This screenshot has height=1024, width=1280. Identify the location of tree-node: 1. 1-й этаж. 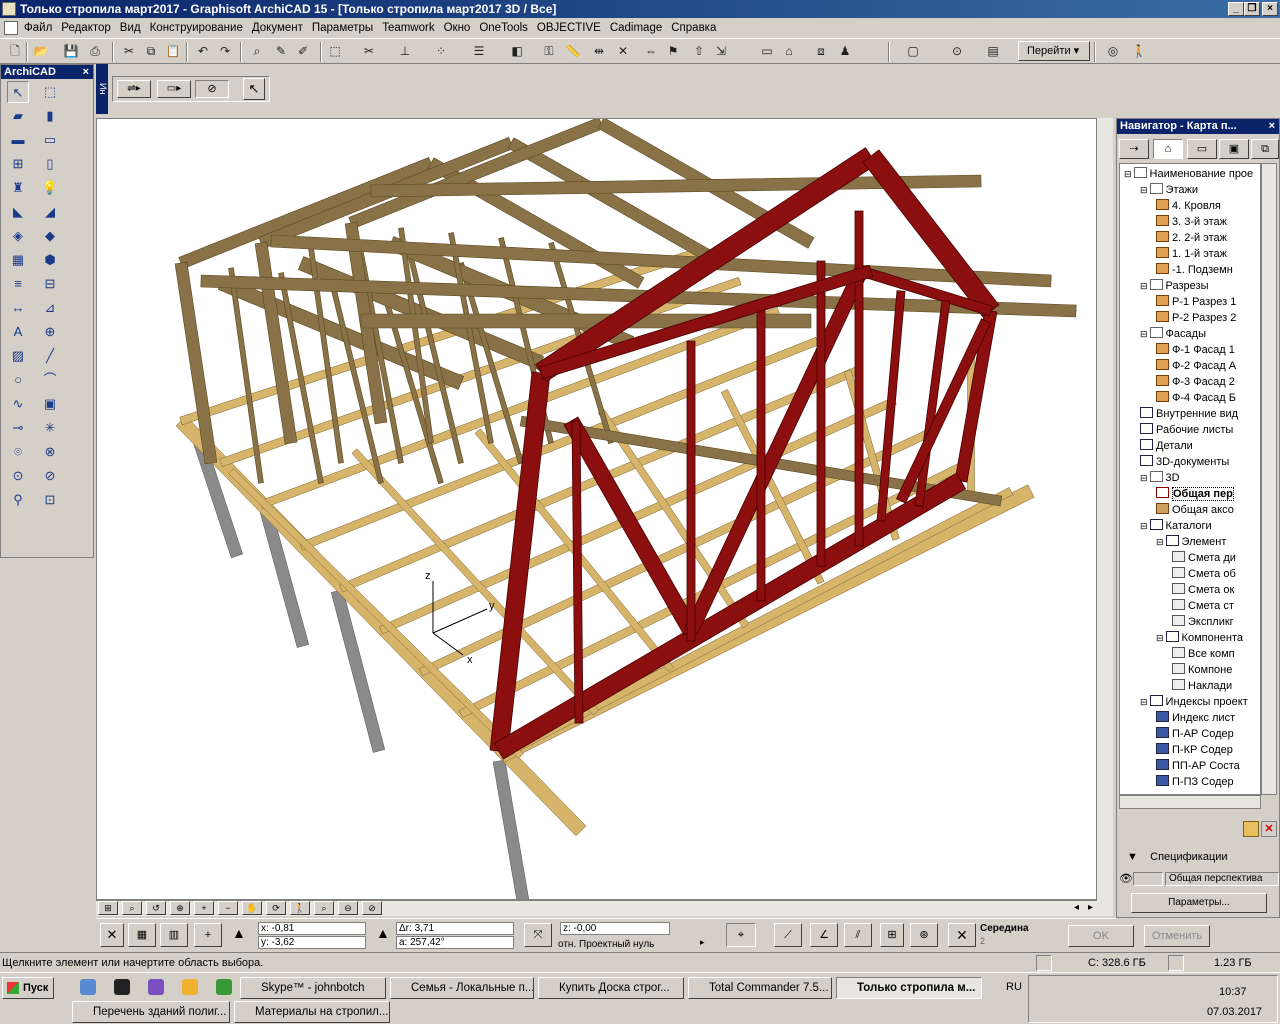
(1191, 254).